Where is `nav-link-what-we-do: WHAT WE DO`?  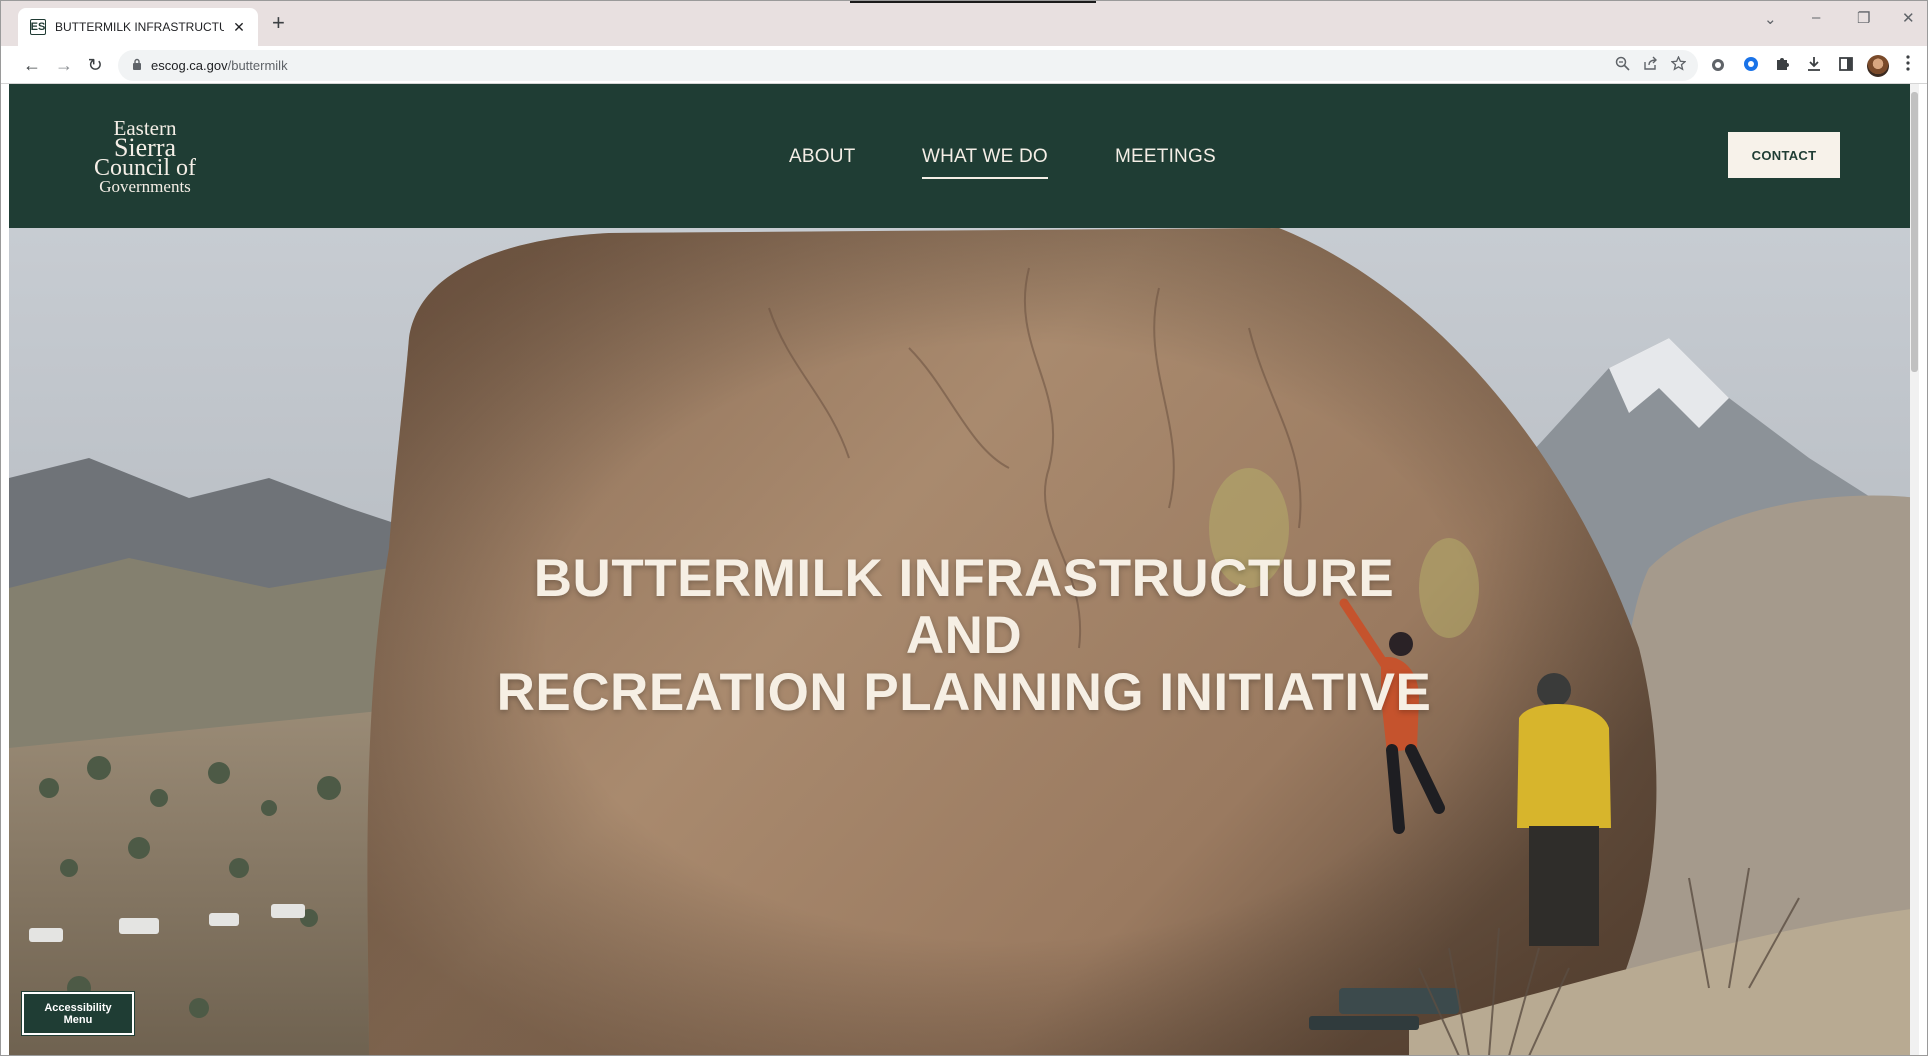 nav-link-what-we-do: WHAT WE DO is located at coordinates (985, 162).